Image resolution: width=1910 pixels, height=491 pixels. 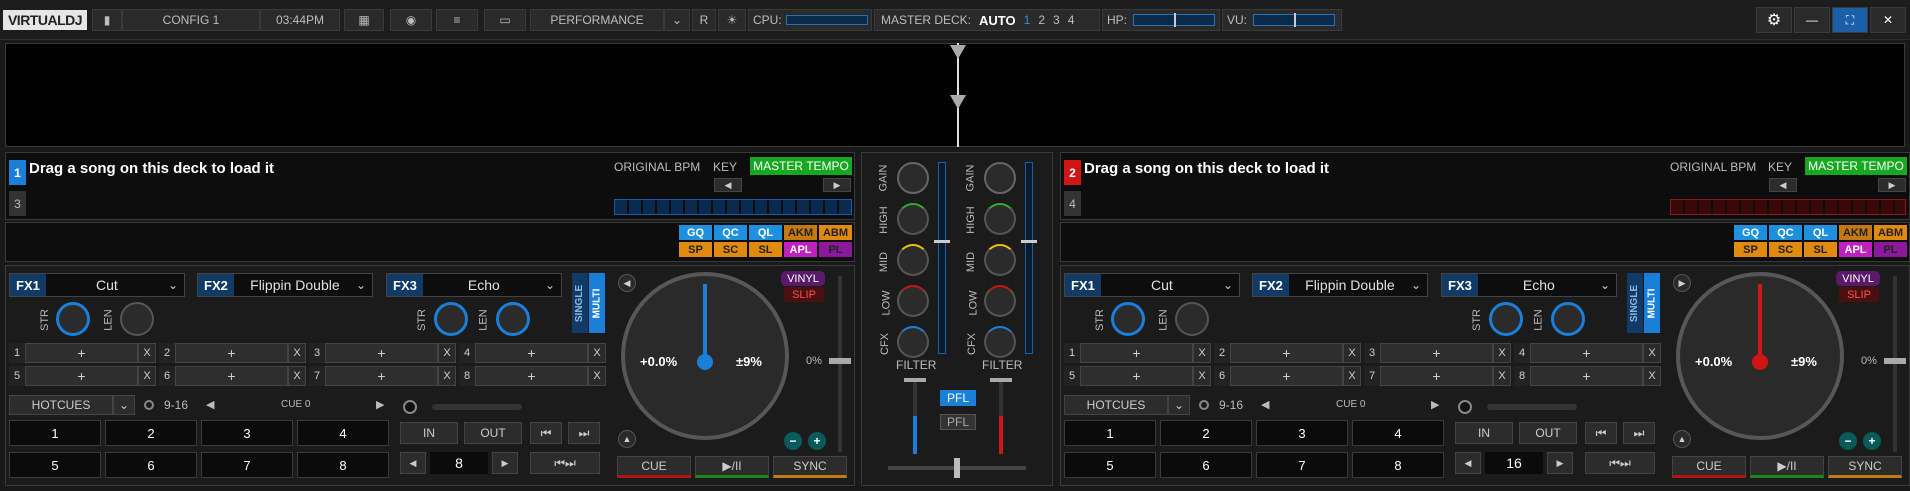 I want to click on hotcue-pad: 8, so click(x=343, y=465).